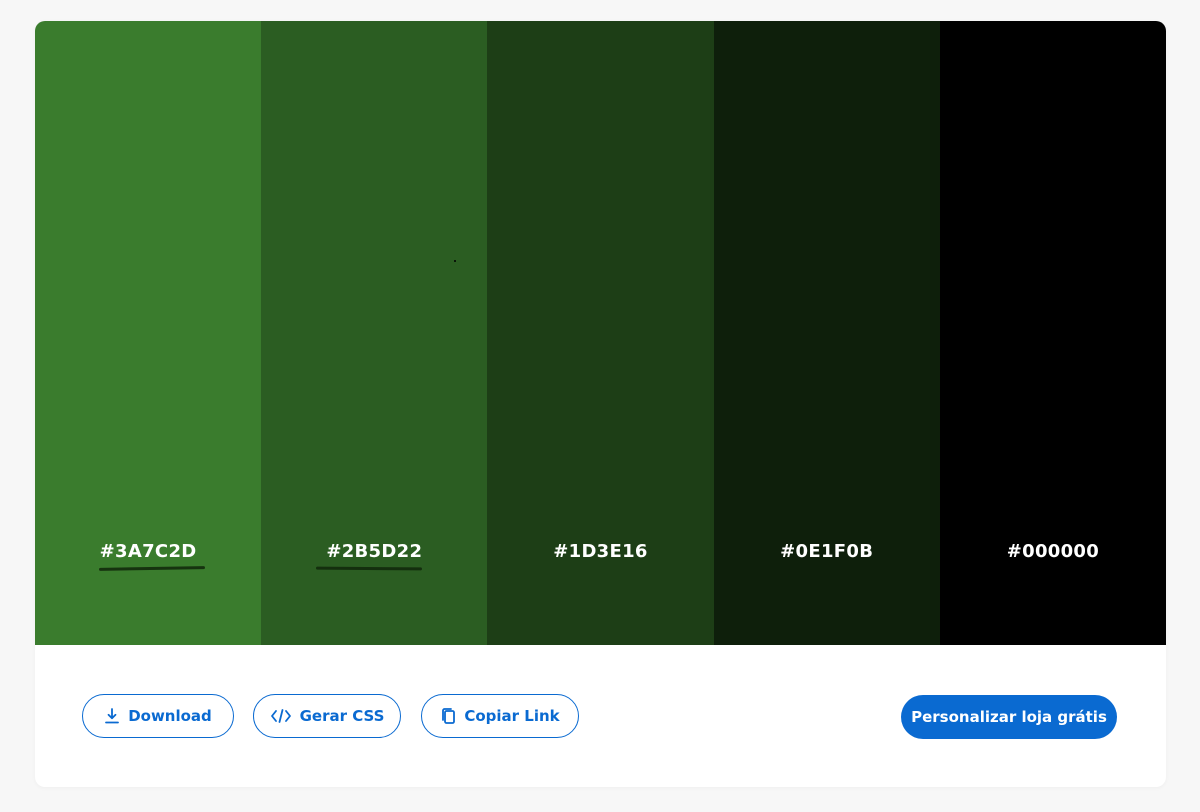 This screenshot has width=1200, height=812. I want to click on copy-icon, so click(448, 716).